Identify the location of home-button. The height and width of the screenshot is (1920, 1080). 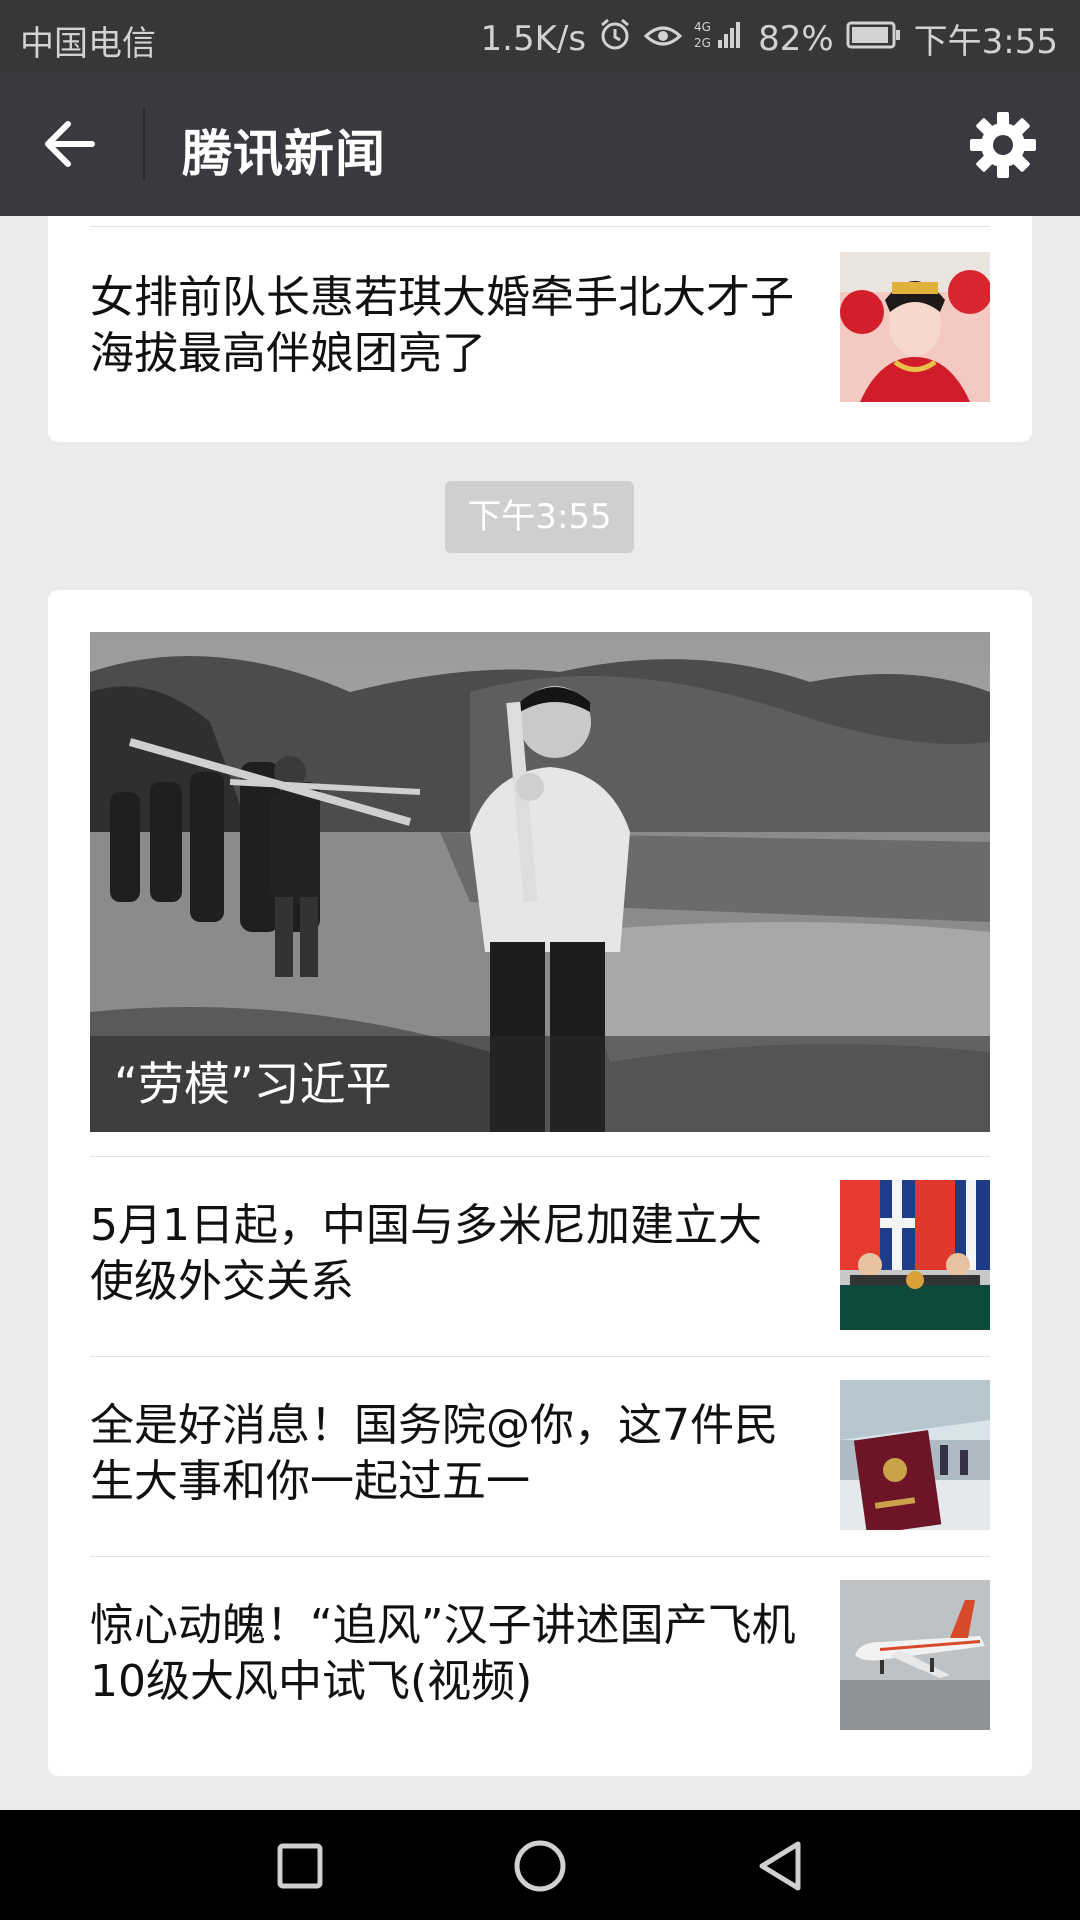
(540, 1866).